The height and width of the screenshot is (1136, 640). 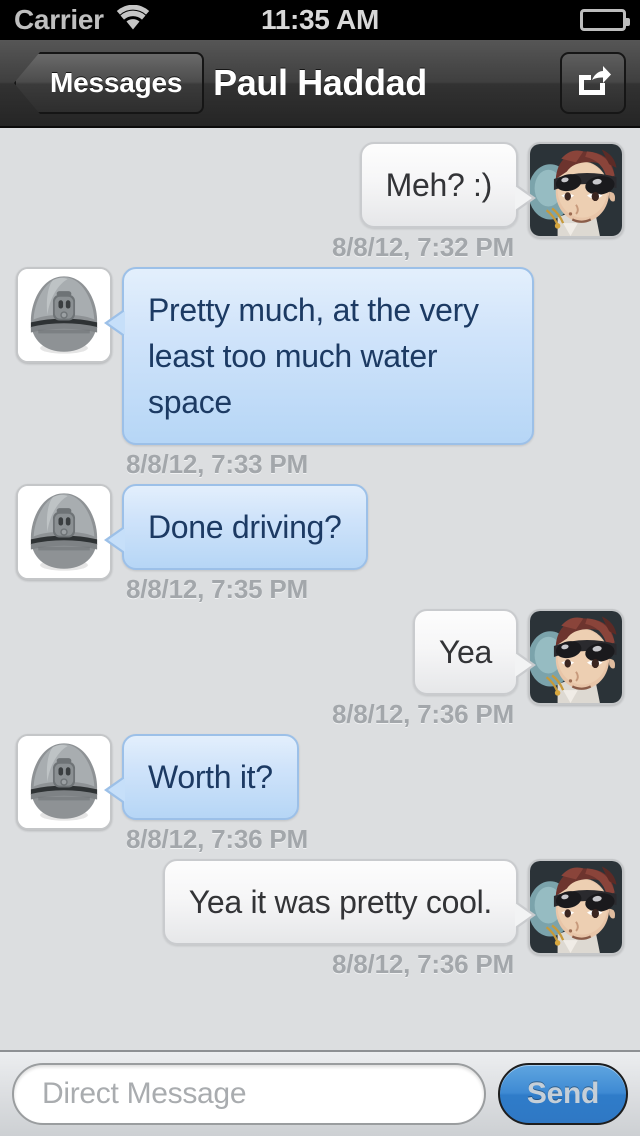 What do you see at coordinates (320, 669) in the screenshot?
I see `message-row: Yea 8/8/12, 7:36 PM` at bounding box center [320, 669].